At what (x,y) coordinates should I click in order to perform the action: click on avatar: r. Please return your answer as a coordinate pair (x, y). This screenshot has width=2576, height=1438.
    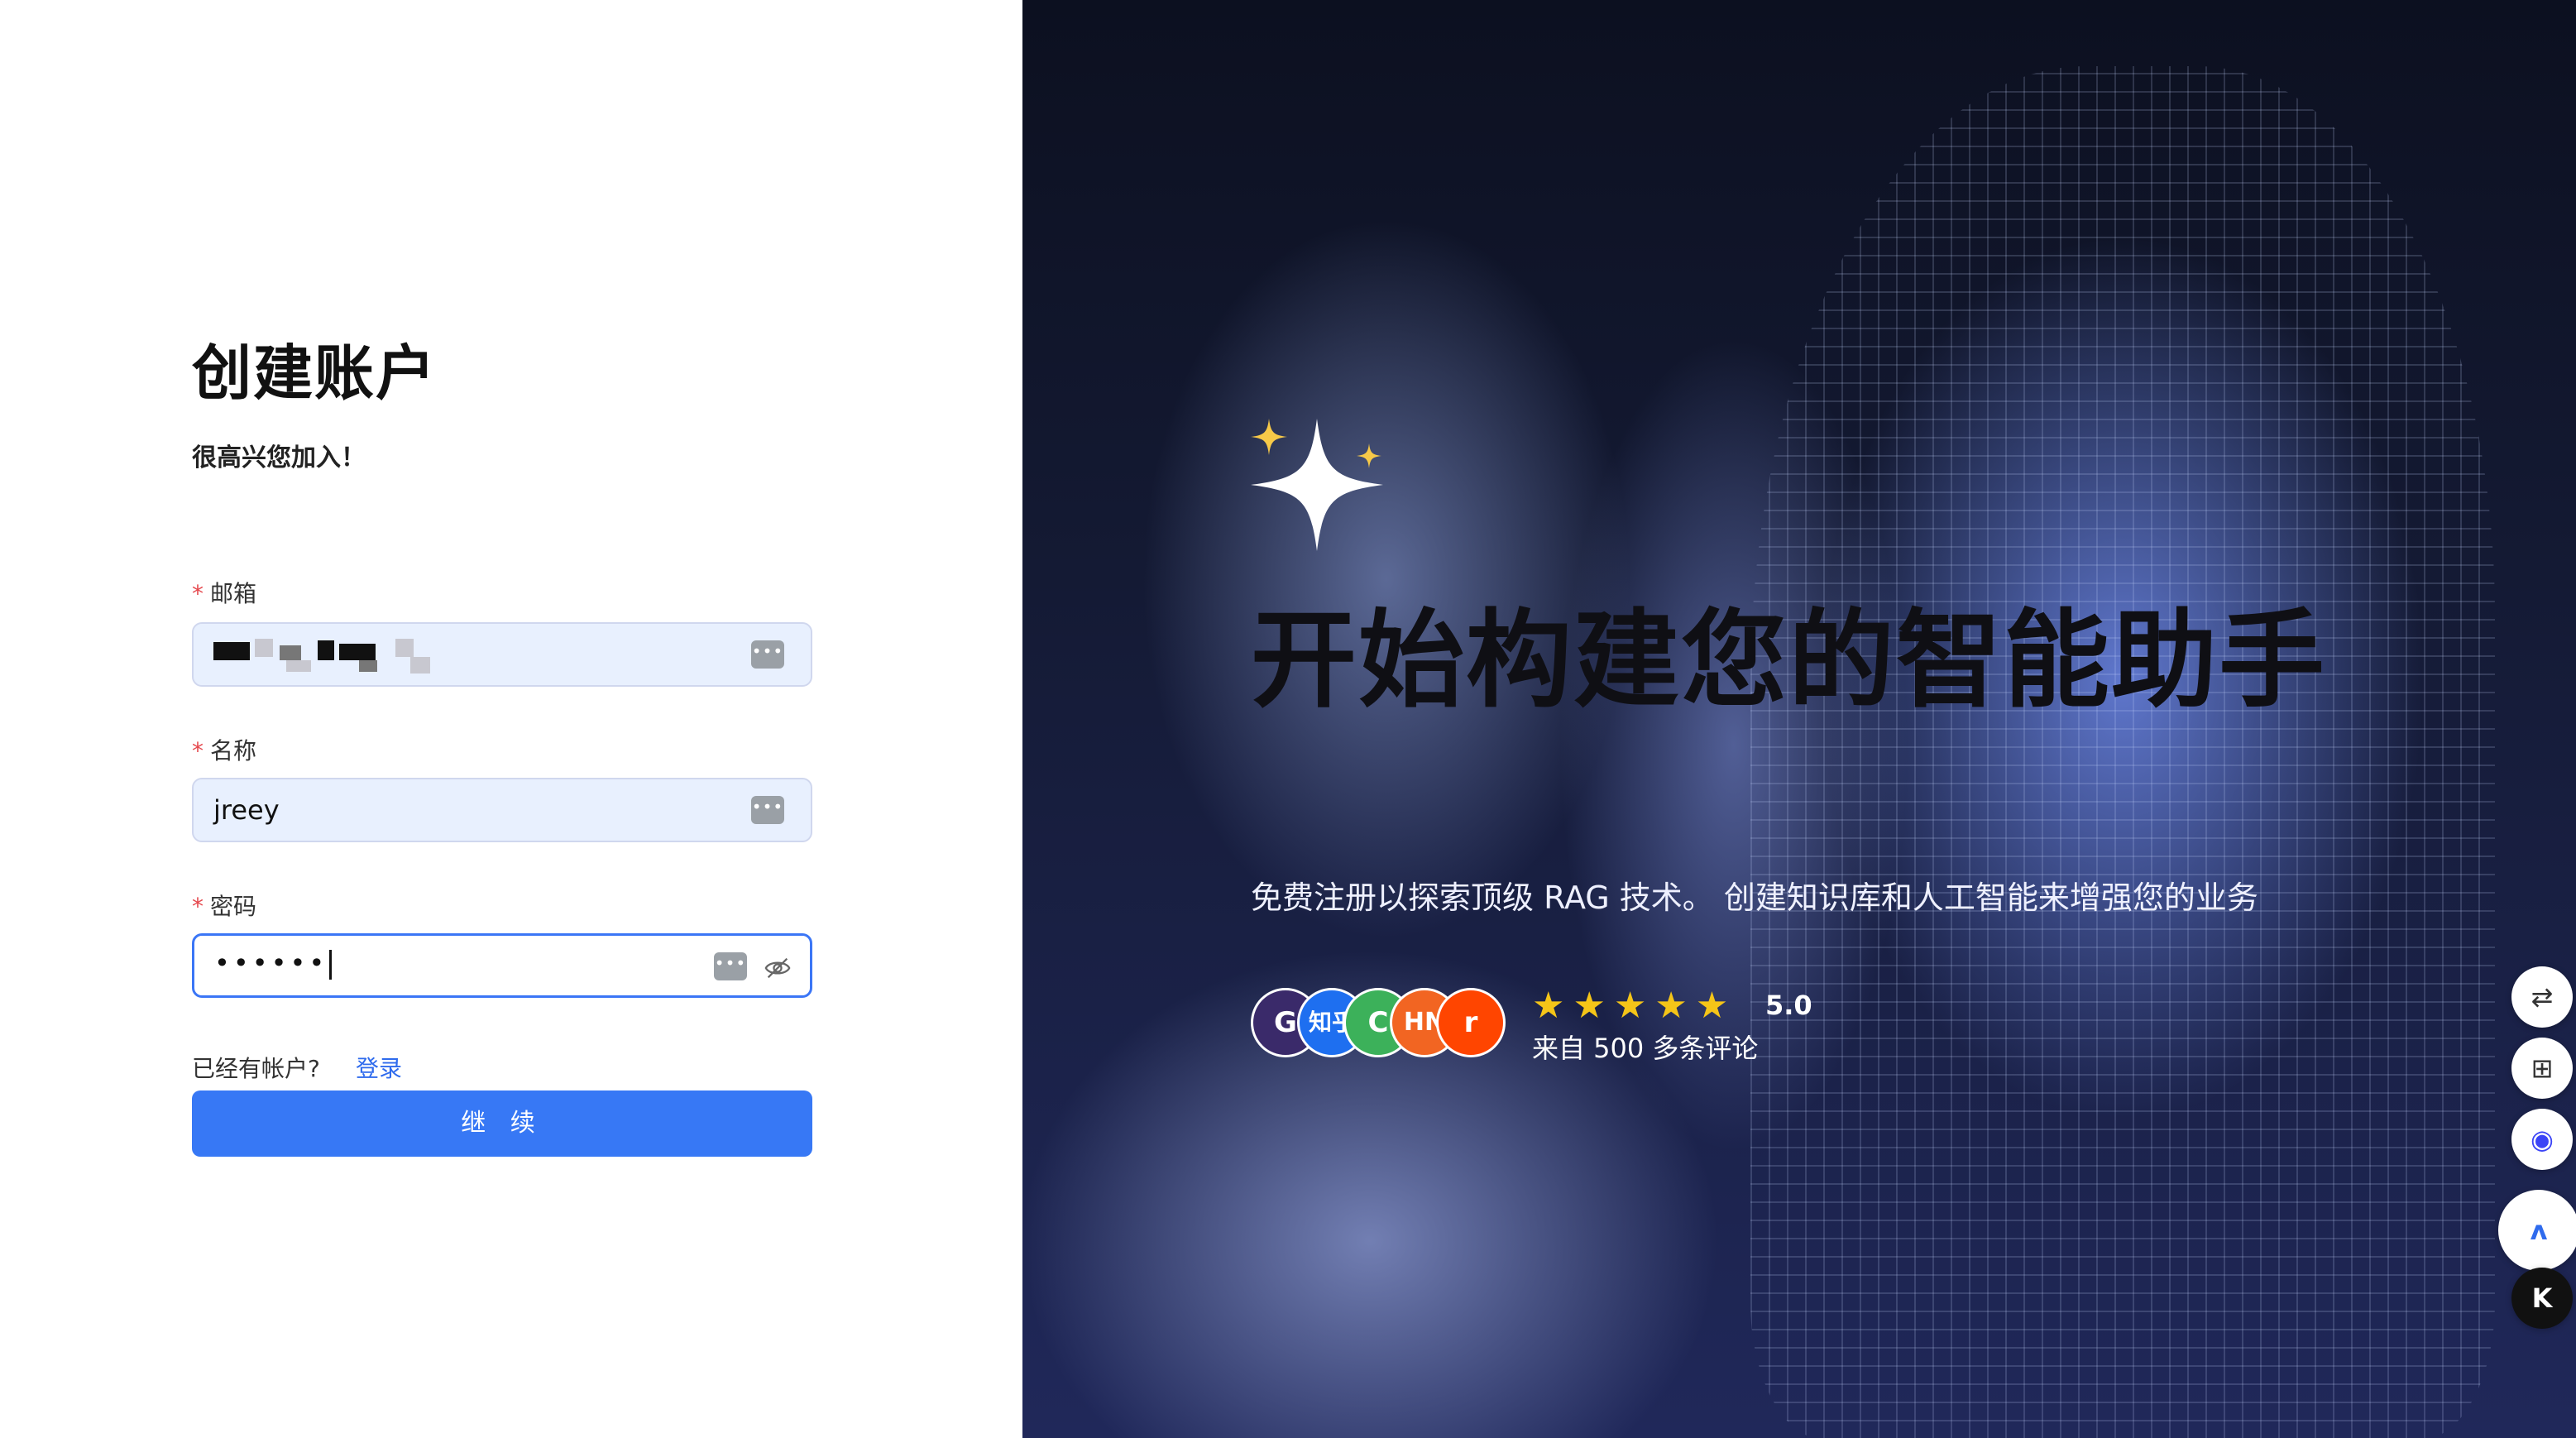
    Looking at the image, I should click on (1471, 1022).